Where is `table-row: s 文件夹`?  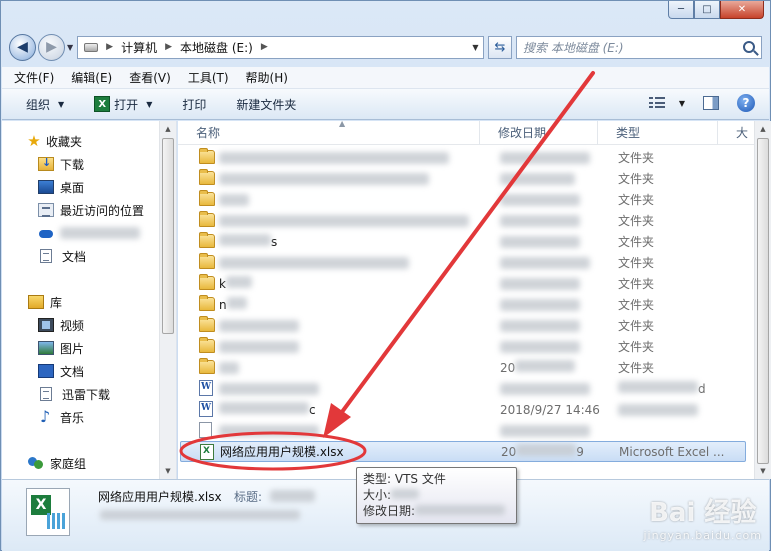
table-row: s 文件夹 is located at coordinates (462, 241).